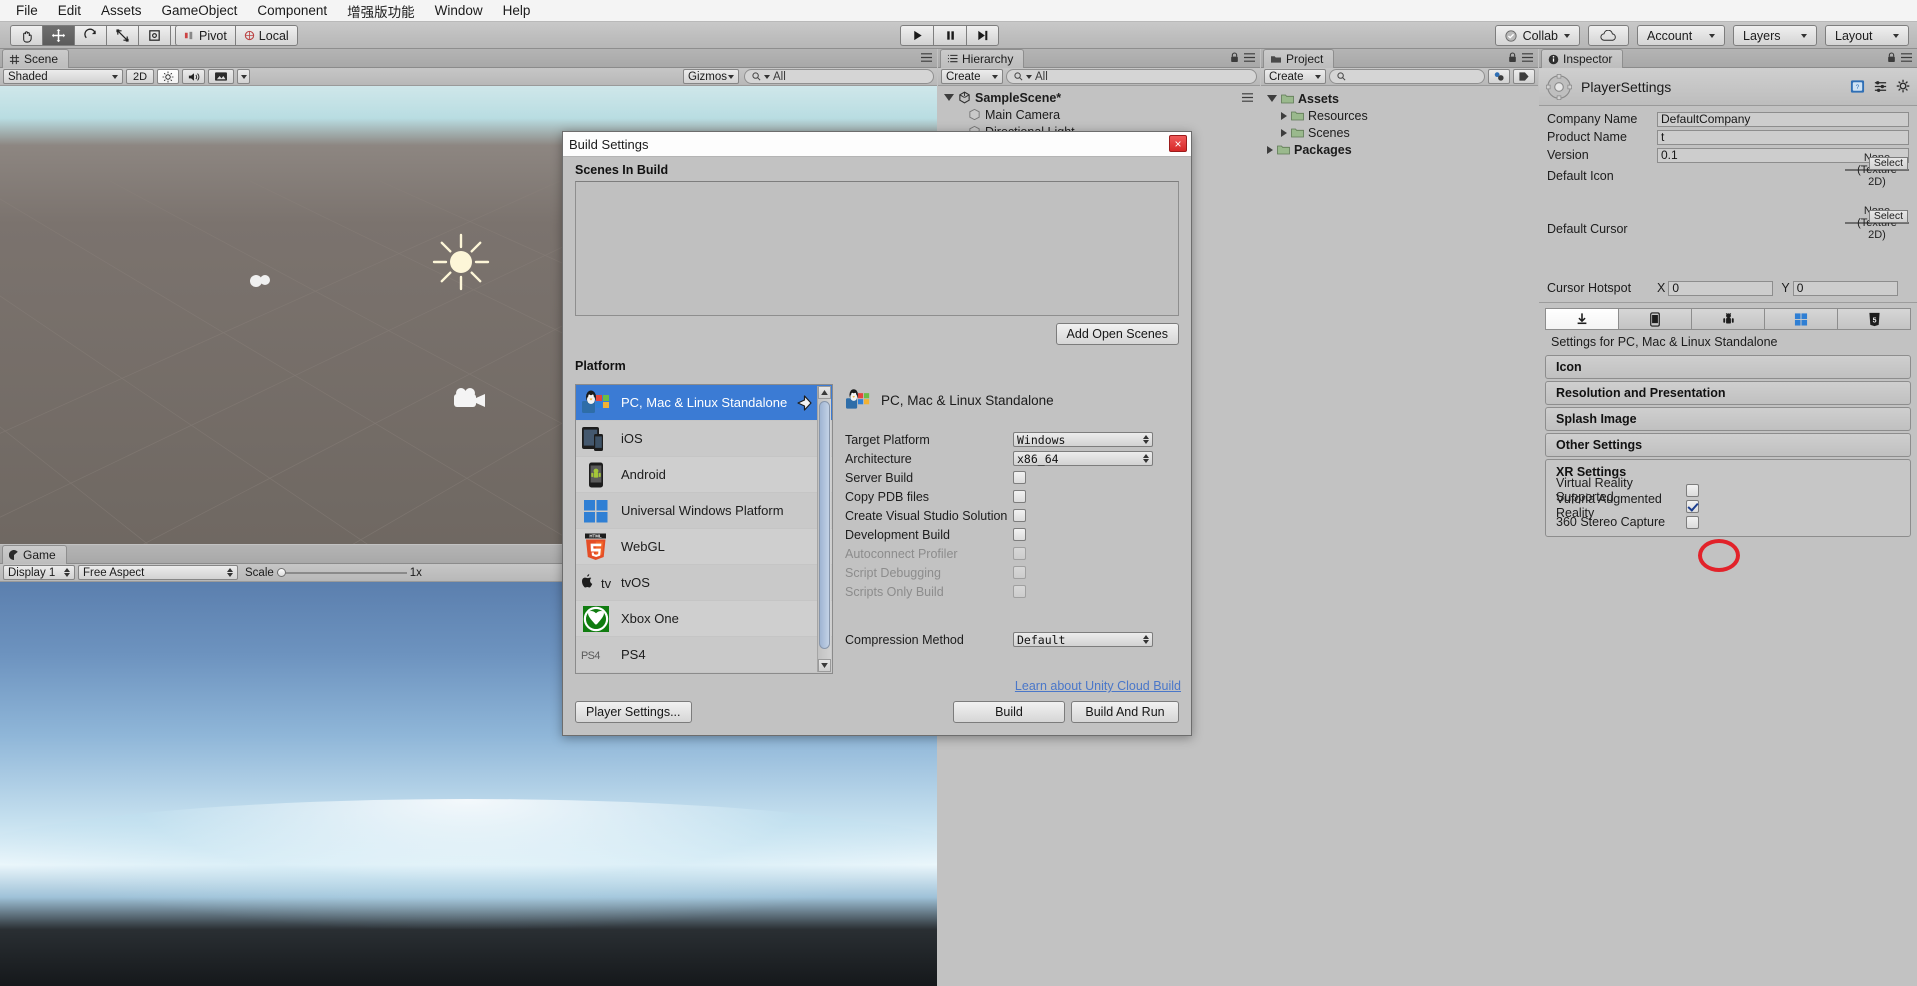 This screenshot has height=986, width=1917. What do you see at coordinates (27, 10) in the screenshot?
I see `menu-file: File` at bounding box center [27, 10].